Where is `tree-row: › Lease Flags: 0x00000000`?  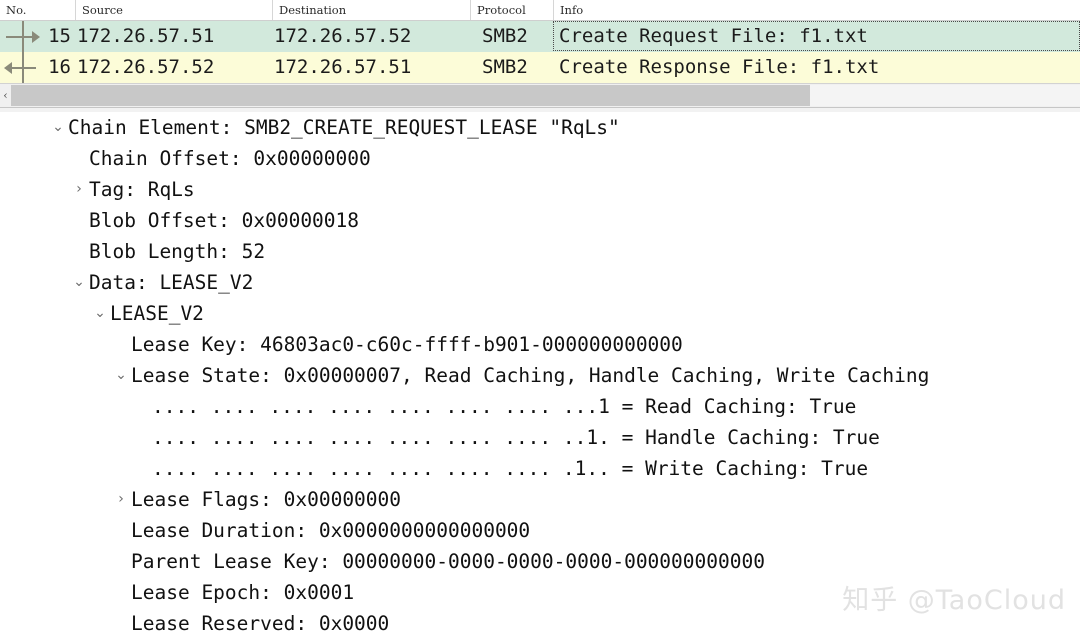 tree-row: › Lease Flags: 0x00000000 is located at coordinates (540, 499).